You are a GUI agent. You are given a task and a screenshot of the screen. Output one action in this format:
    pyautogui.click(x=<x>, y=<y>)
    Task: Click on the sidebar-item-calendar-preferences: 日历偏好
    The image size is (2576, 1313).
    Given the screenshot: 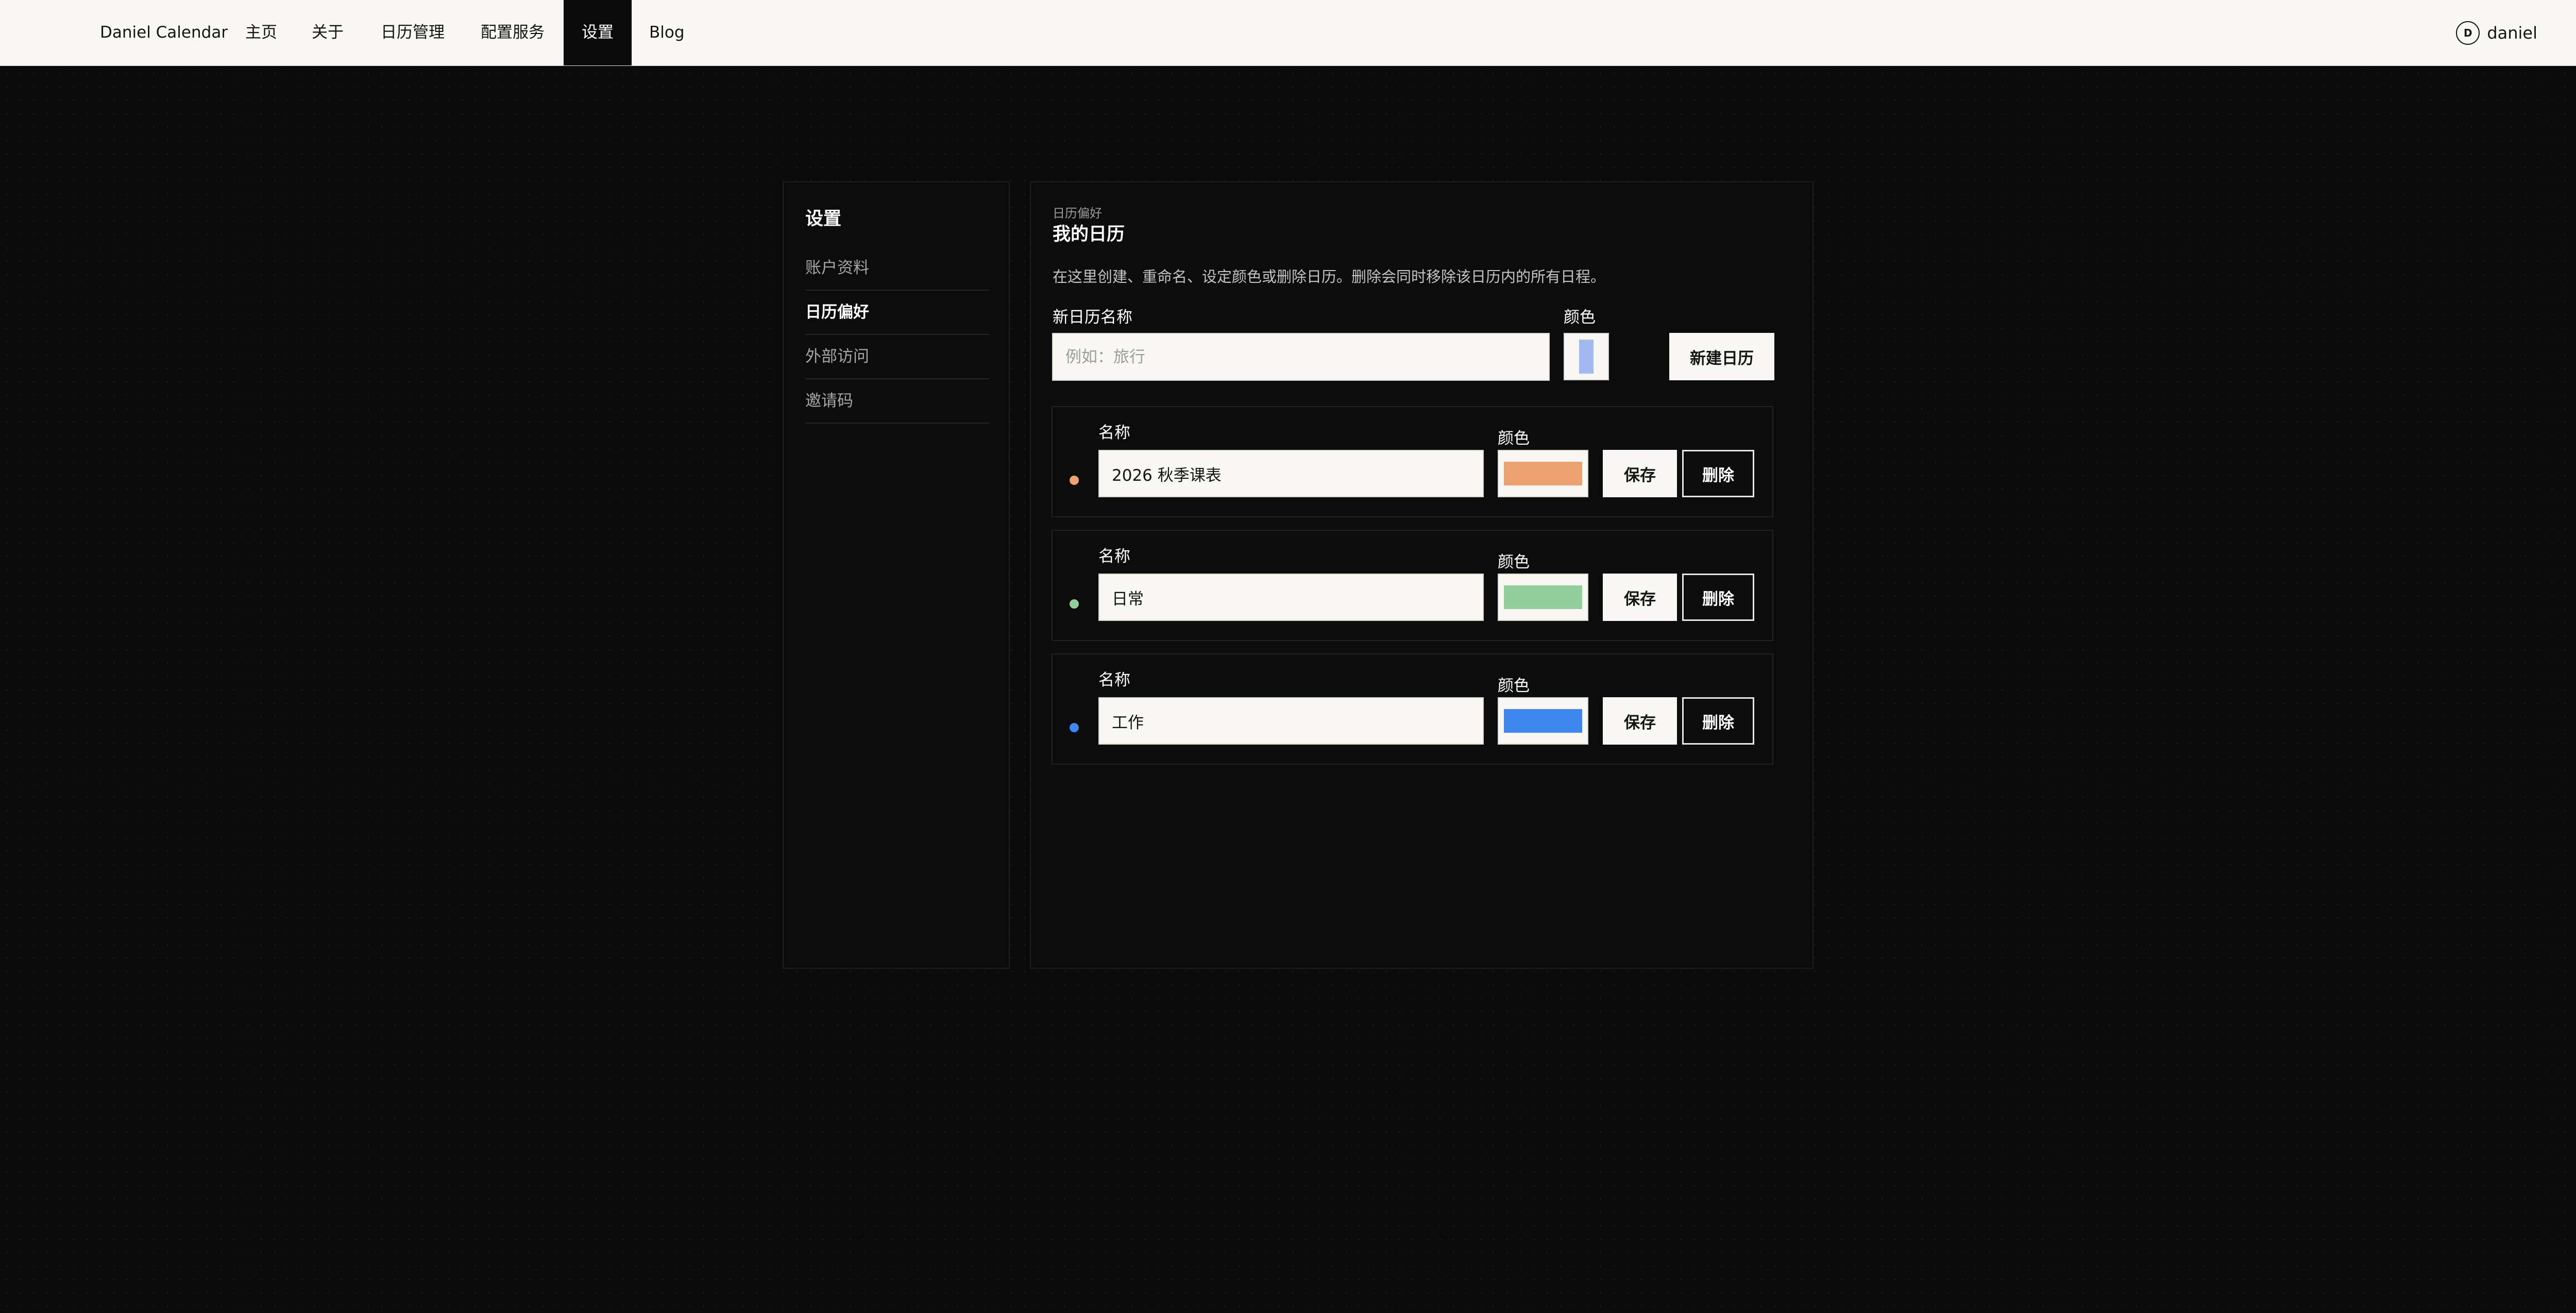 What is the action you would take?
    pyautogui.click(x=897, y=313)
    